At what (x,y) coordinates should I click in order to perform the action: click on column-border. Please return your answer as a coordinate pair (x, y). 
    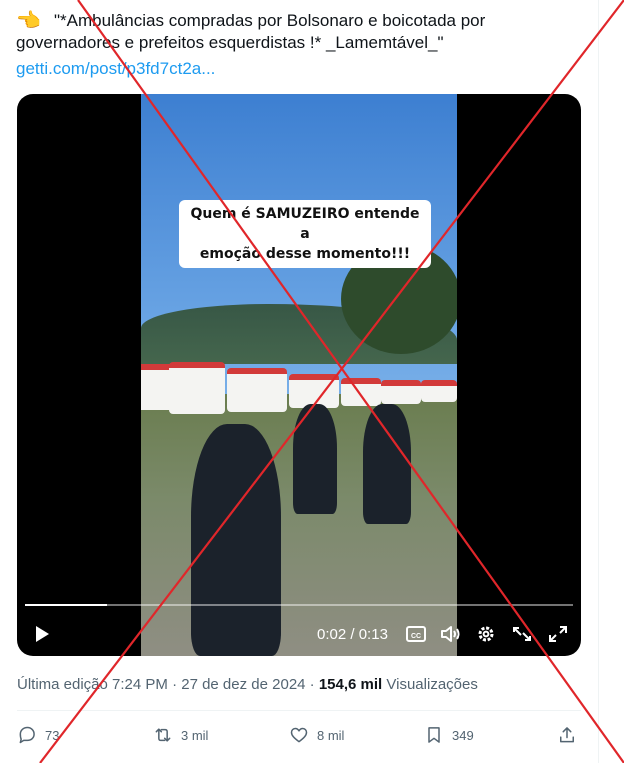
    Looking at the image, I should click on (598, 381).